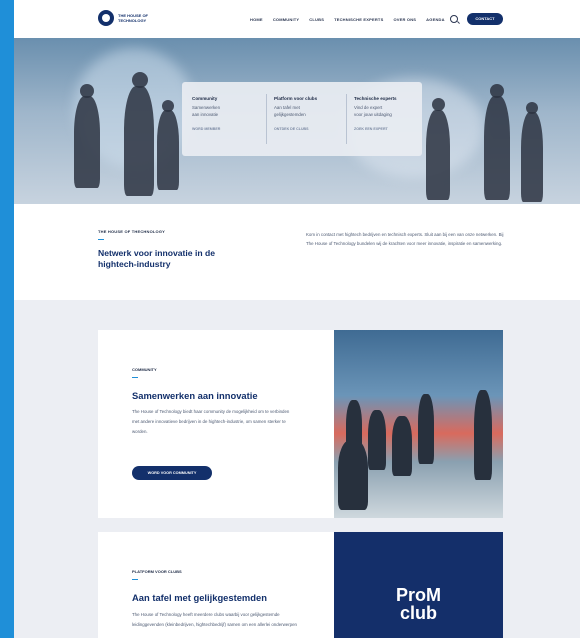  Describe the element at coordinates (101, 239) in the screenshot. I see `intro-divider` at that location.